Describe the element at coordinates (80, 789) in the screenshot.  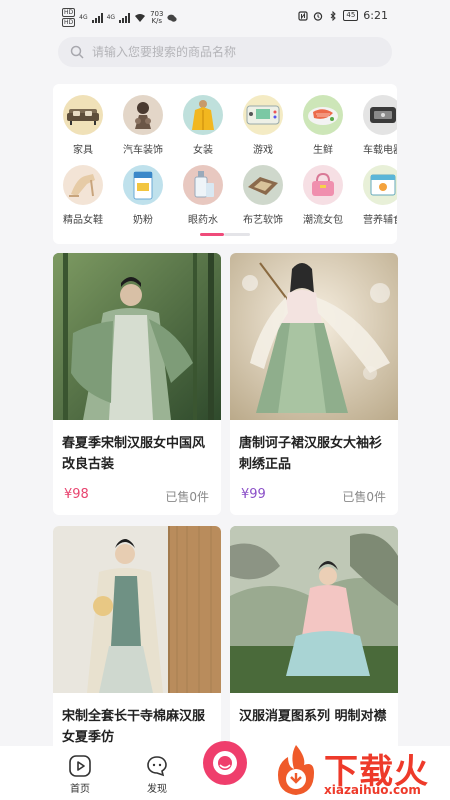
I see `nav-home-label: 首页` at that location.